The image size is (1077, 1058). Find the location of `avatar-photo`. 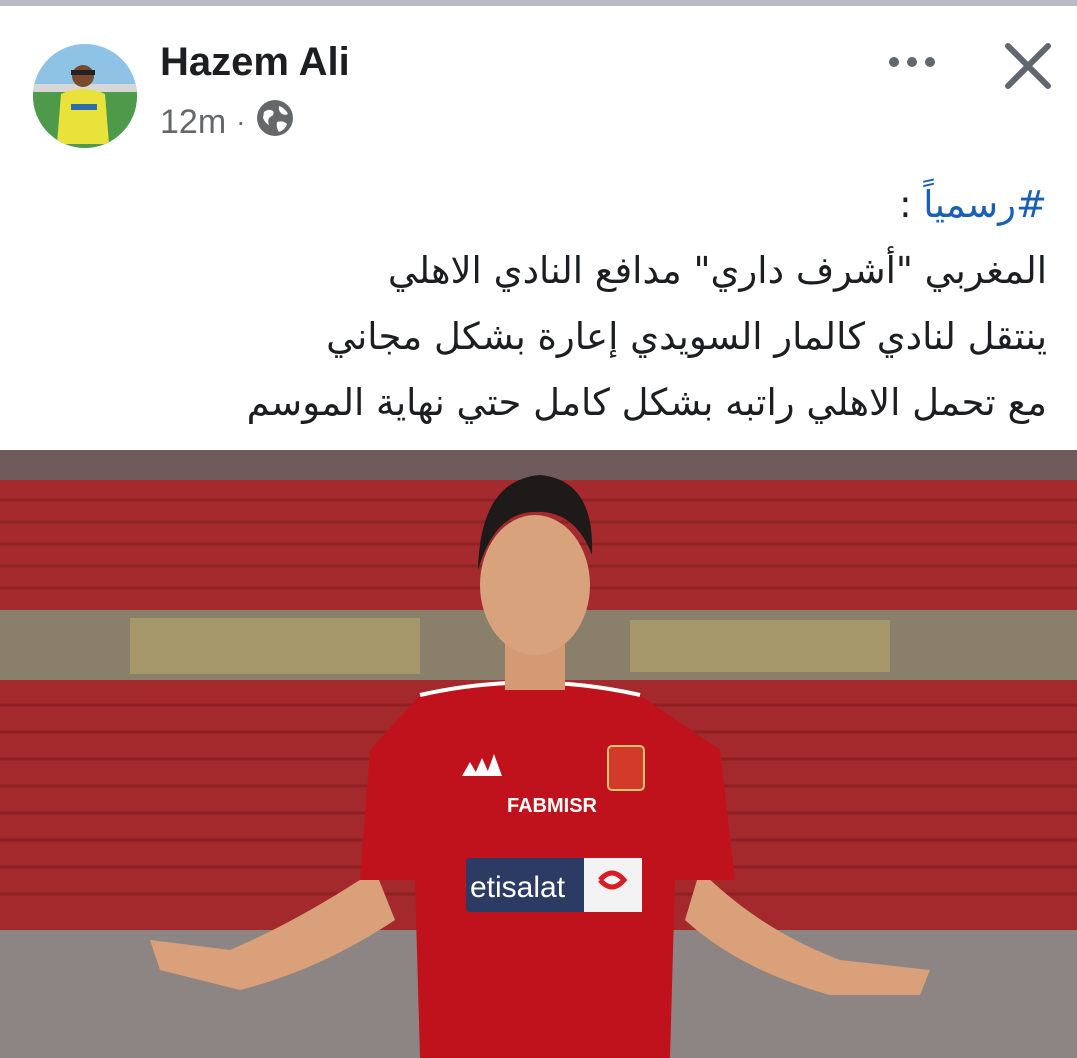

avatar-photo is located at coordinates (85, 96).